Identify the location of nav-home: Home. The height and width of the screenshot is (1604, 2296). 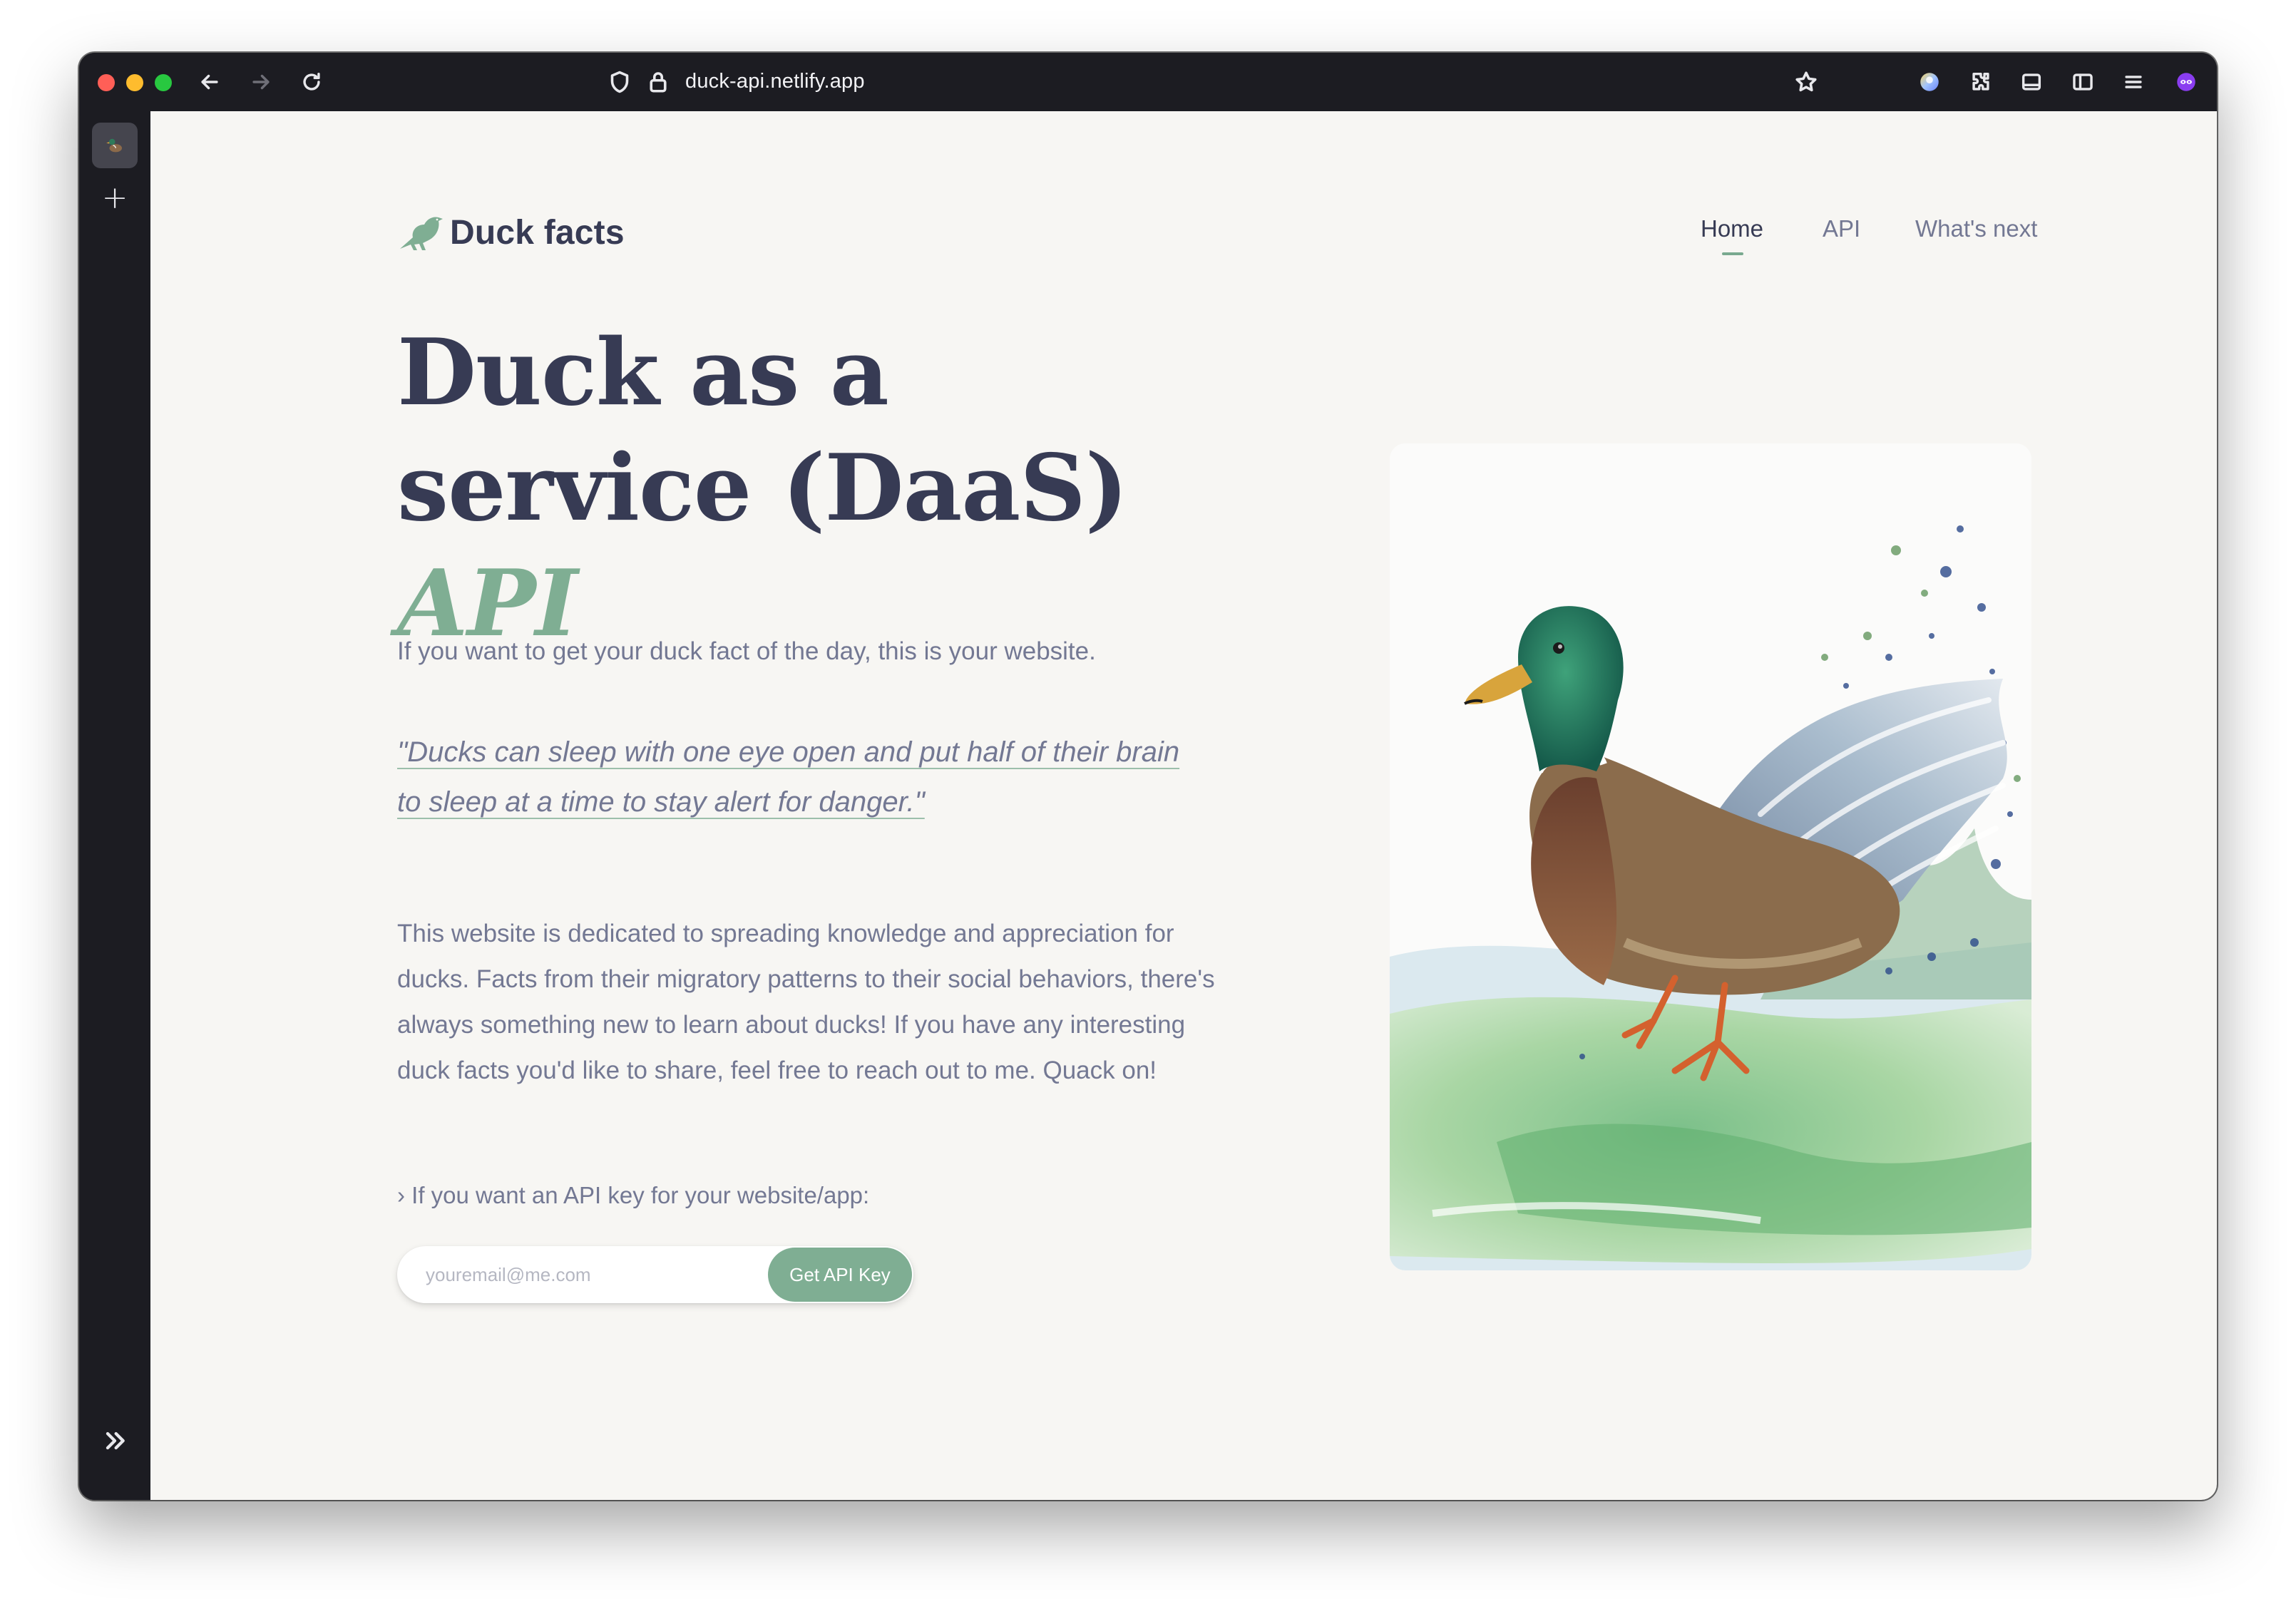
(1732, 228).